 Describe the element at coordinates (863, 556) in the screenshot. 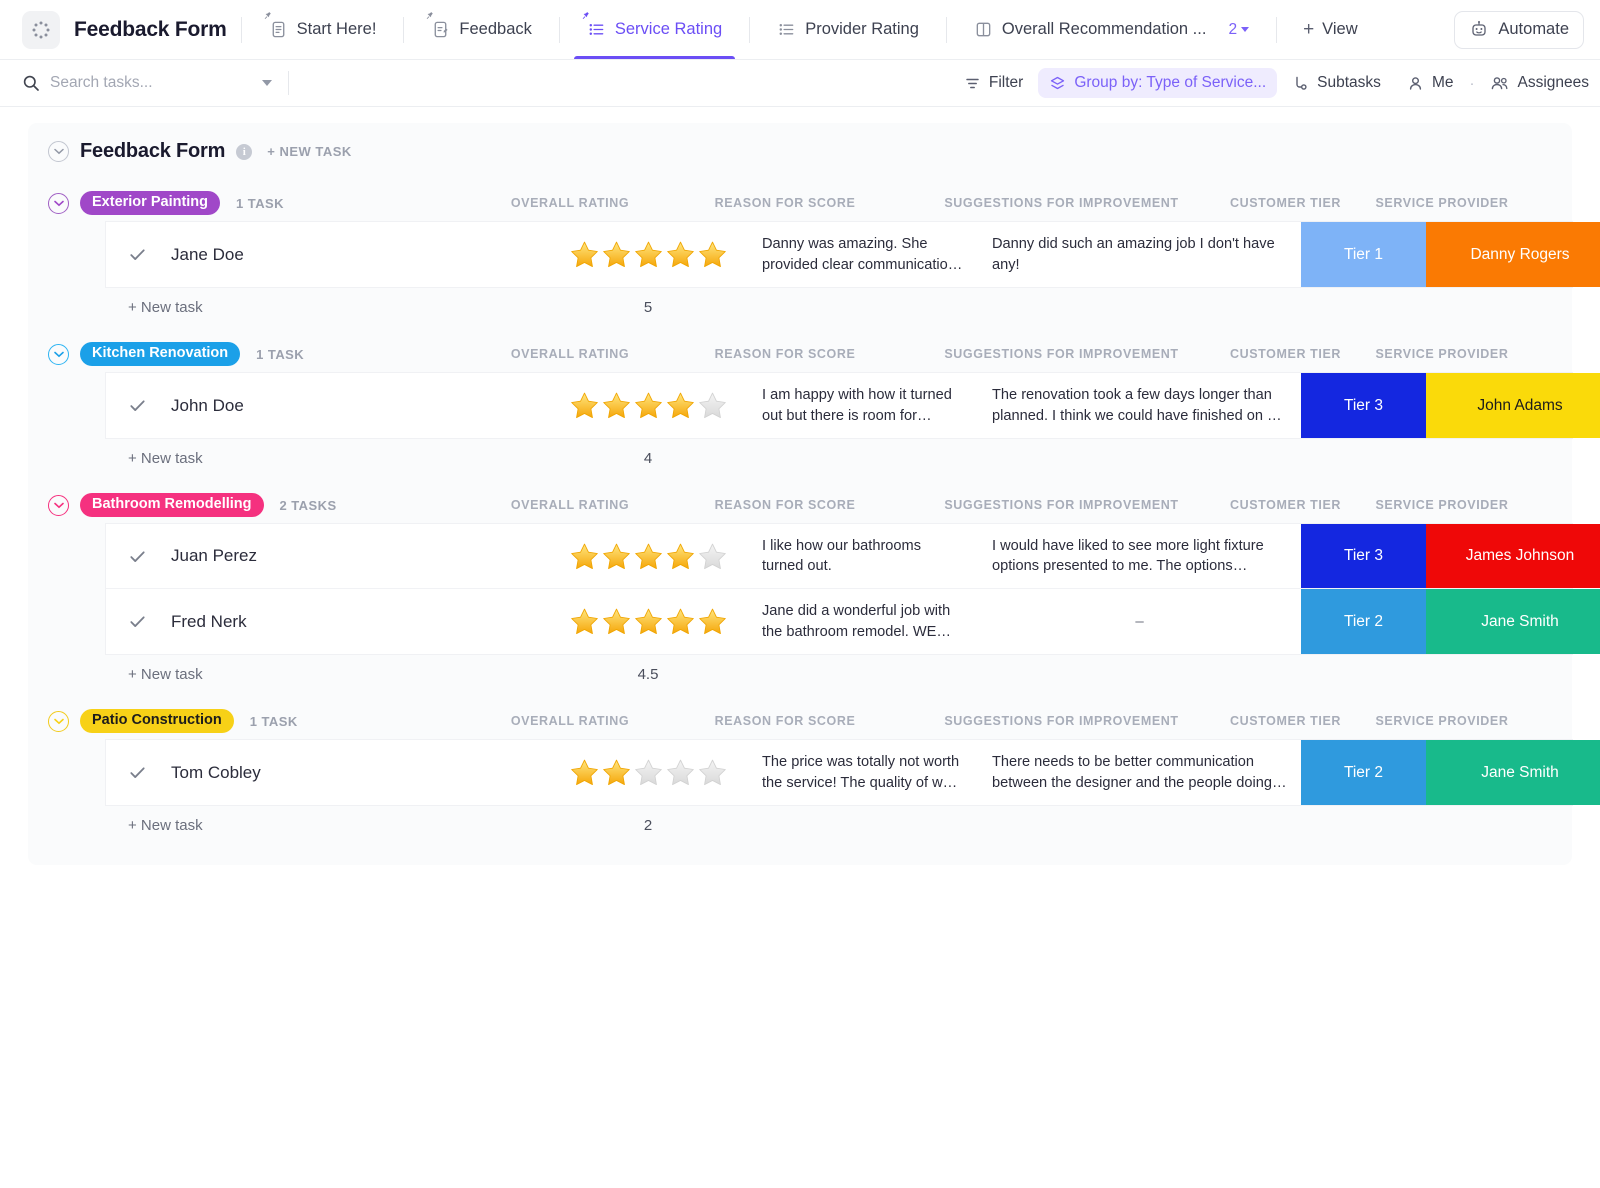

I see `reason-for-score-cell: I like how our bathrooms turned out.` at that location.